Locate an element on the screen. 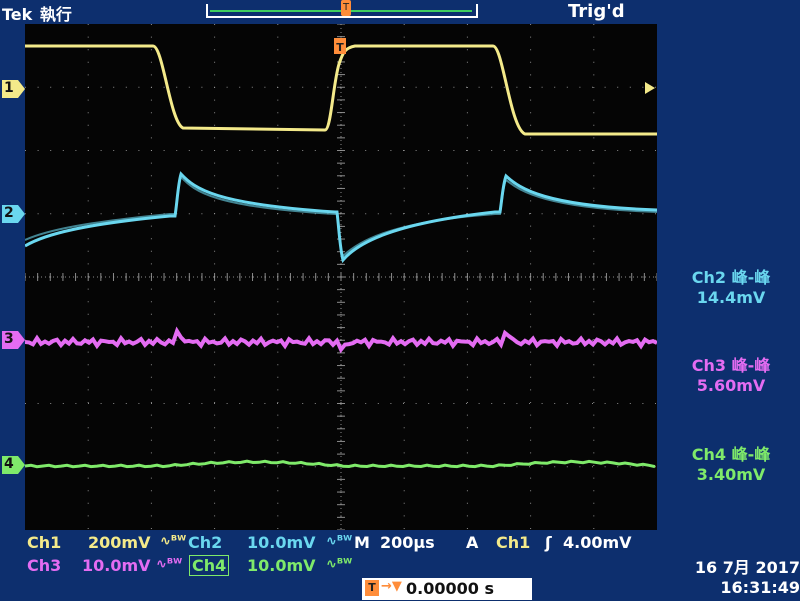 The image size is (800, 601). measurement-ch4: Ch4 峰-峰 3.40mV is located at coordinates (731, 465).